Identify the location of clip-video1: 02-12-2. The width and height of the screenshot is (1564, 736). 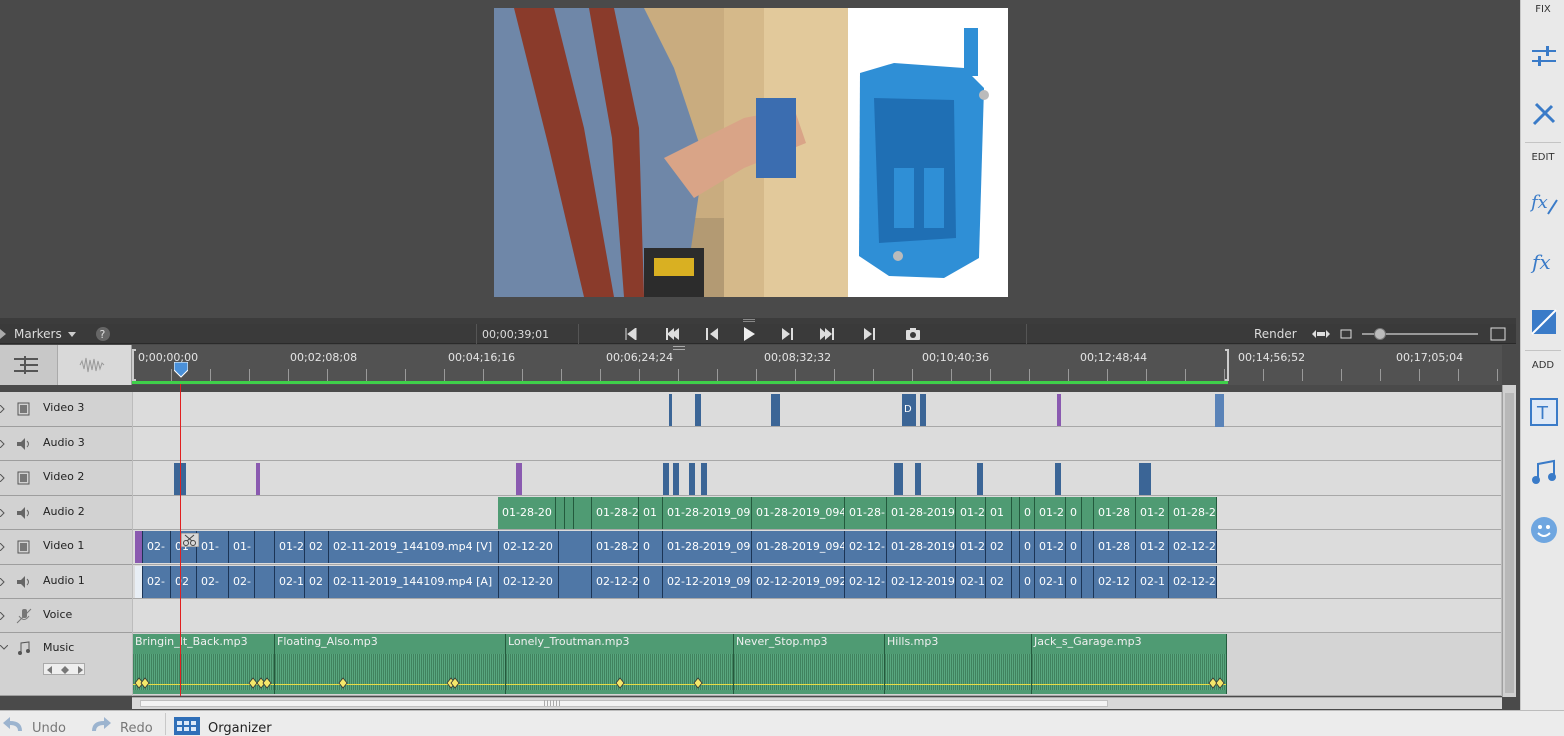
(1193, 547).